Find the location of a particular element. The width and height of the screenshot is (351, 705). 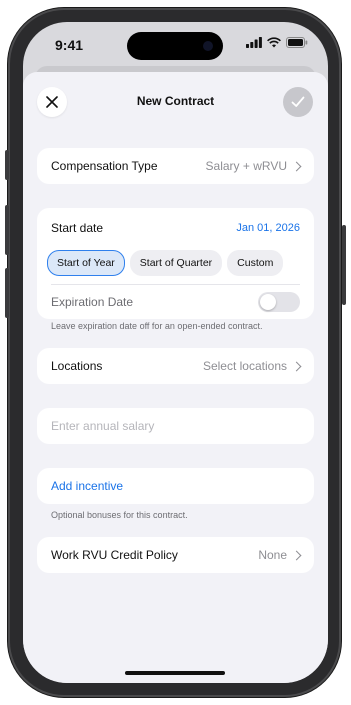

compensation-type-value: Salary + wRVU is located at coordinates (253, 166).